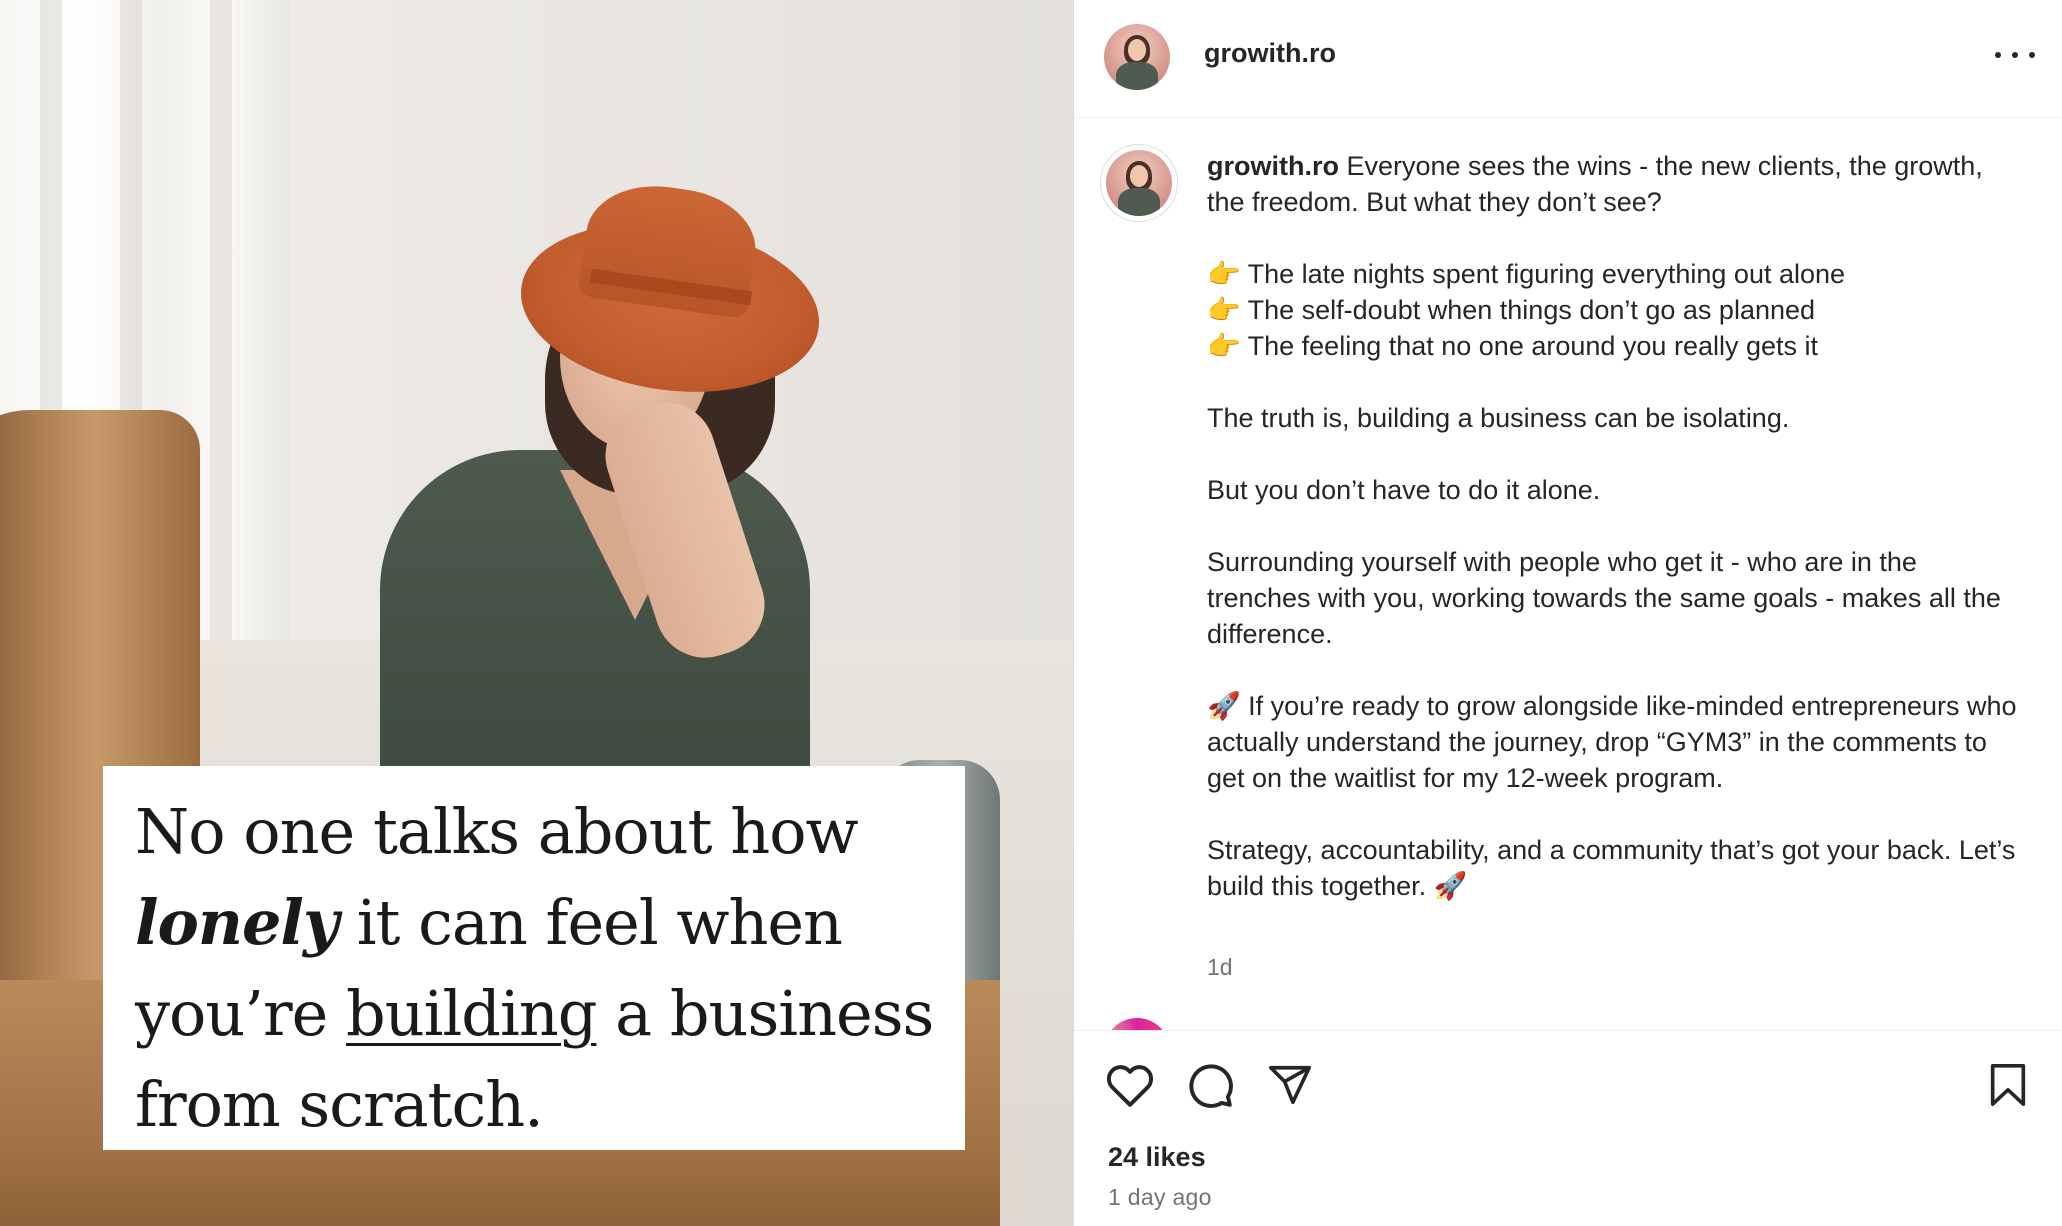  What do you see at coordinates (1568, 59) in the screenshot?
I see `post-header: growith.ro` at bounding box center [1568, 59].